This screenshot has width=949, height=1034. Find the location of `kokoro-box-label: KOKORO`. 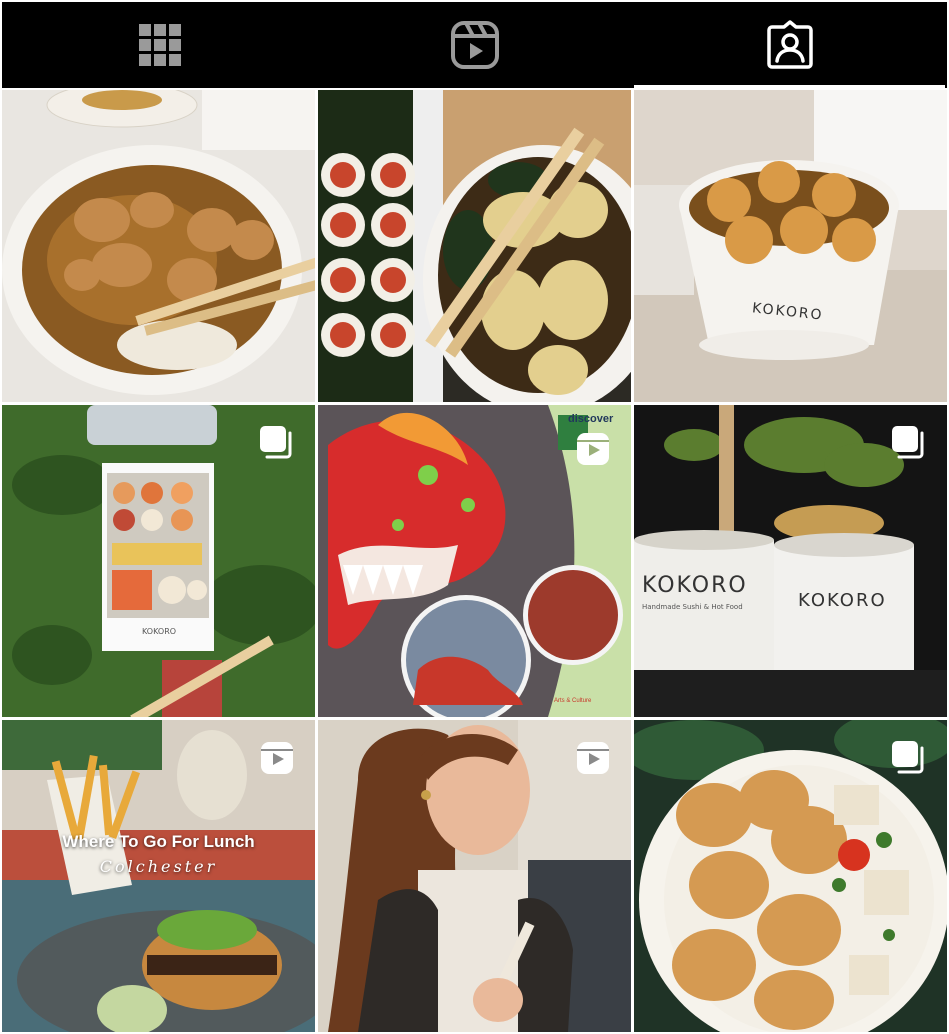

kokoro-box-label: KOKORO is located at coordinates (159, 631).